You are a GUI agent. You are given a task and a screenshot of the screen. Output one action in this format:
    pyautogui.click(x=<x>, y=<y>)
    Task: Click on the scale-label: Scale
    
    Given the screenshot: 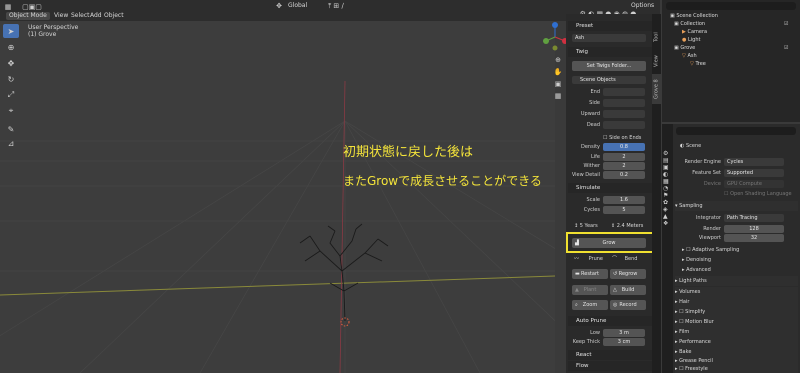 What is the action you would take?
    pyautogui.click(x=593, y=200)
    